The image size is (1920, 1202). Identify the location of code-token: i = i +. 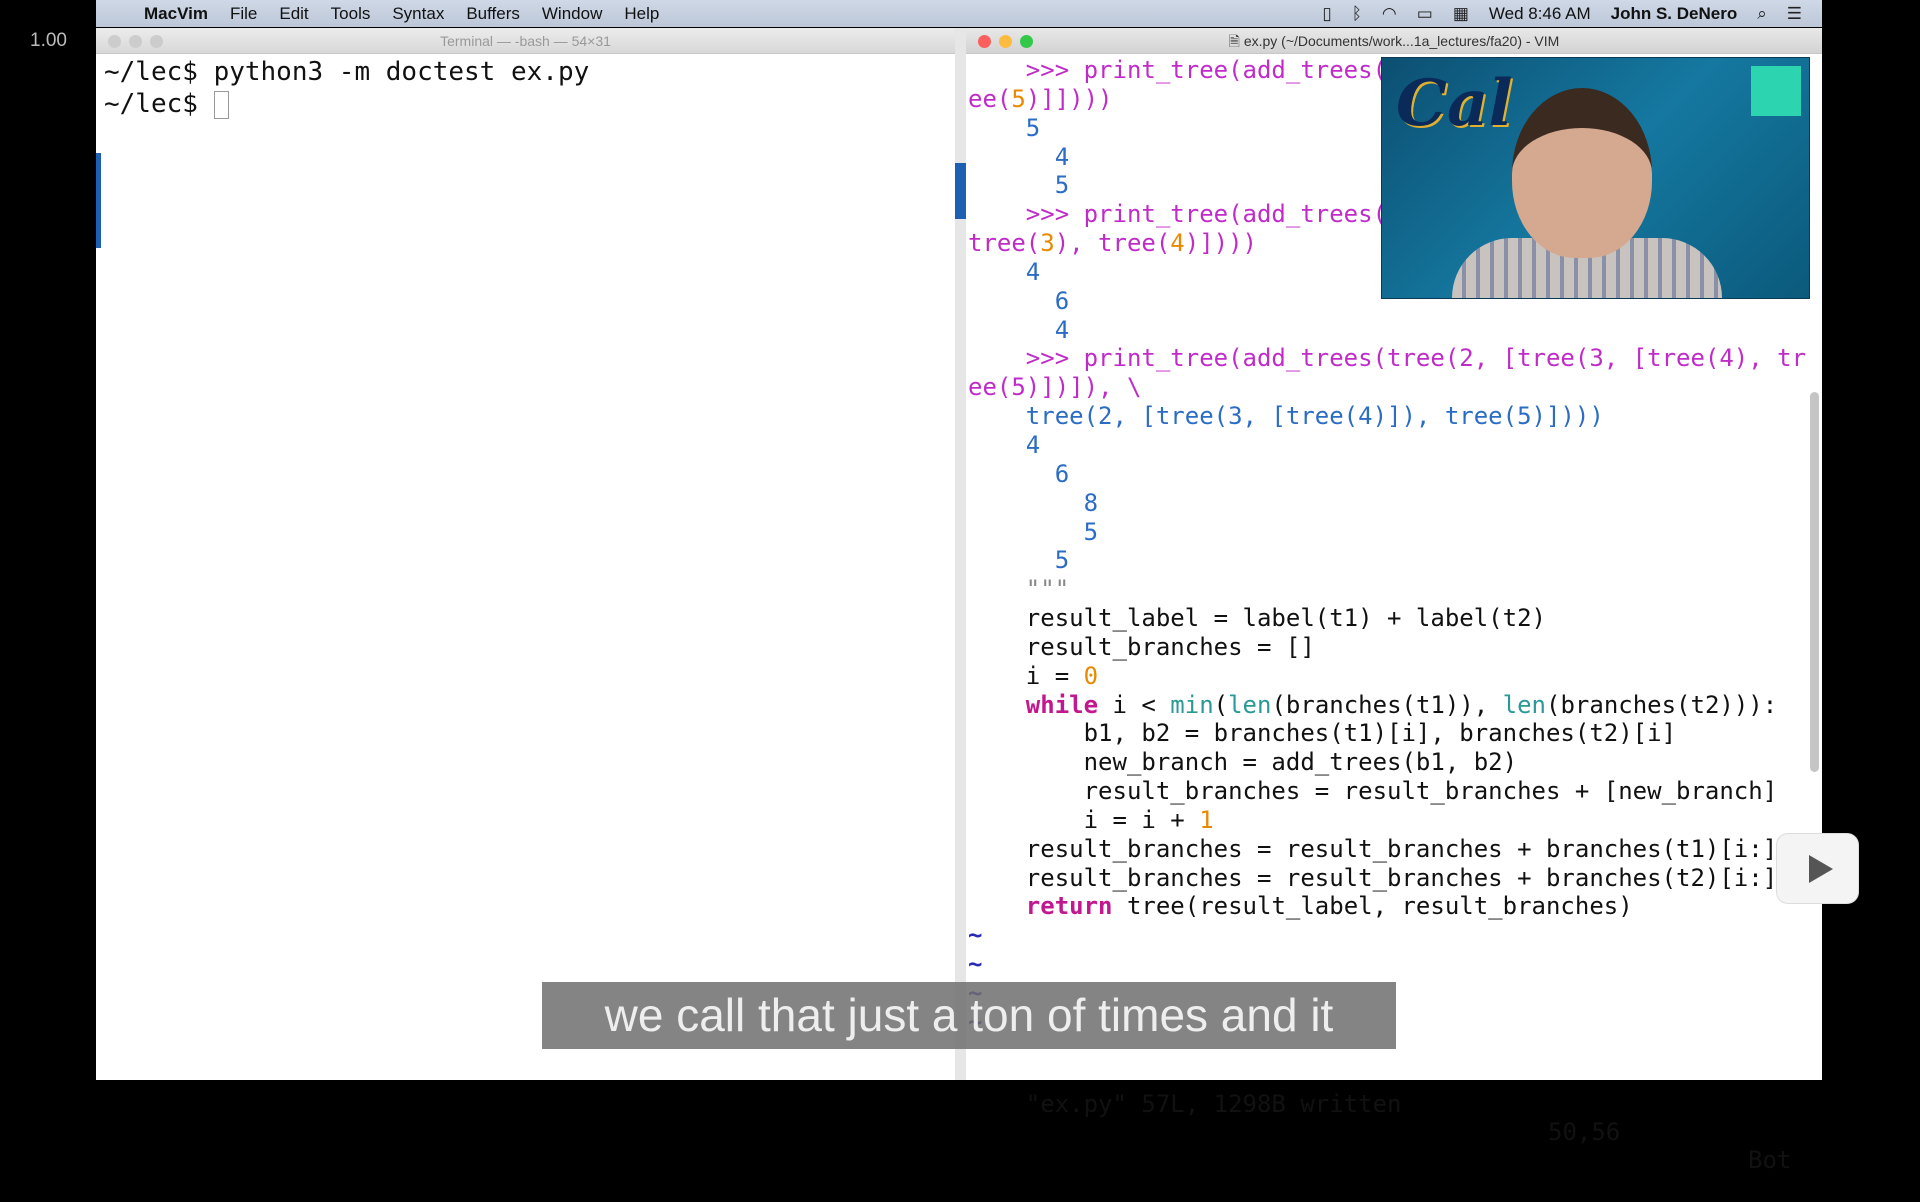
(1084, 819).